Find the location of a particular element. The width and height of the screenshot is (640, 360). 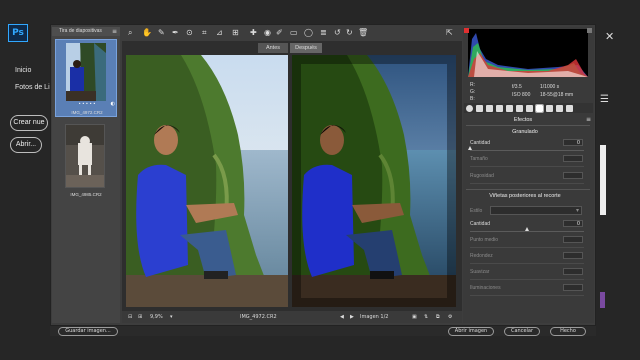

view-mode-icon: ▣ is located at coordinates (414, 317).